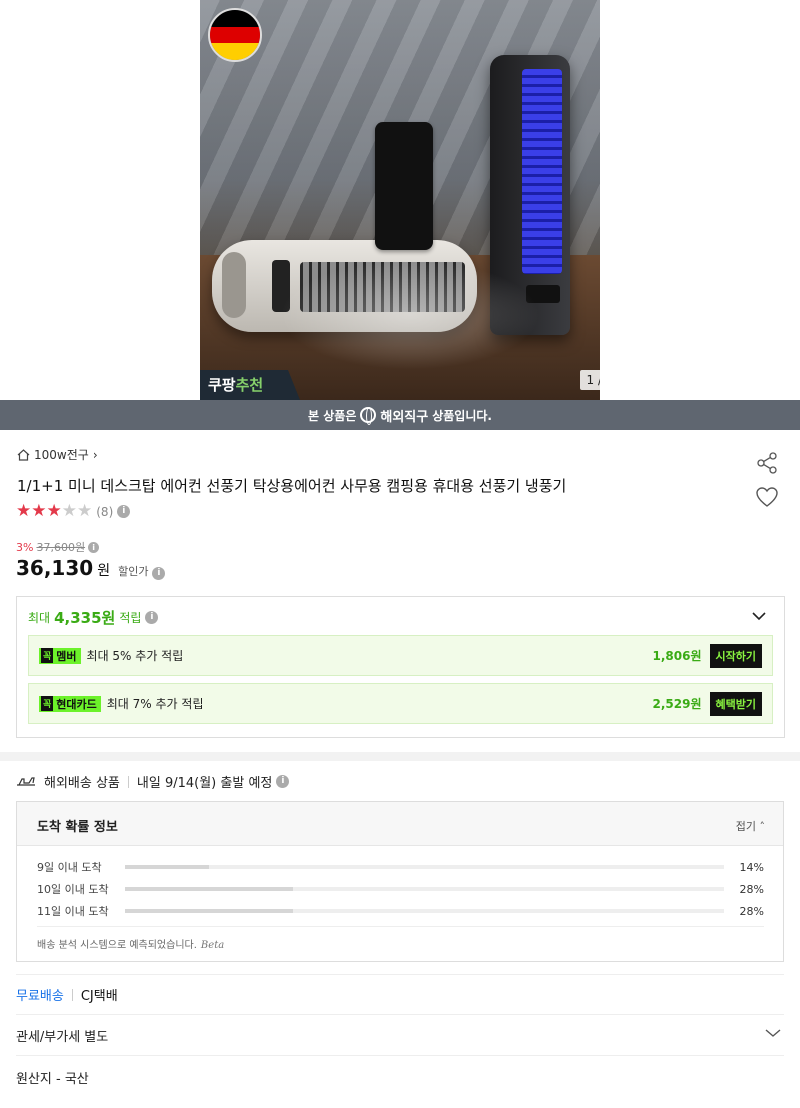 This screenshot has height=1108, width=800. Describe the element at coordinates (677, 704) in the screenshot. I see `card-reward-amount: 2,529원` at that location.